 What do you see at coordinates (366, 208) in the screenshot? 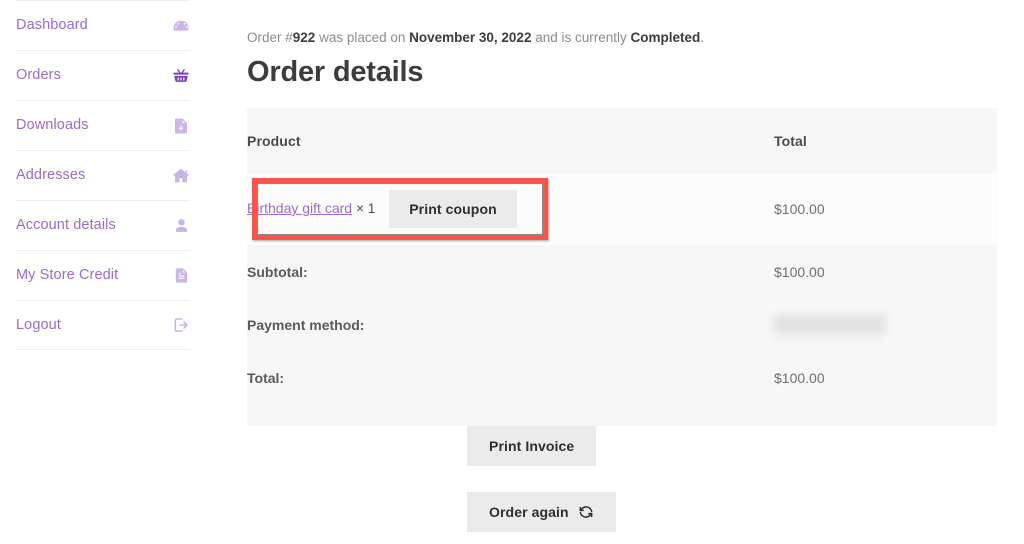
I see `product-quantity: × 1` at bounding box center [366, 208].